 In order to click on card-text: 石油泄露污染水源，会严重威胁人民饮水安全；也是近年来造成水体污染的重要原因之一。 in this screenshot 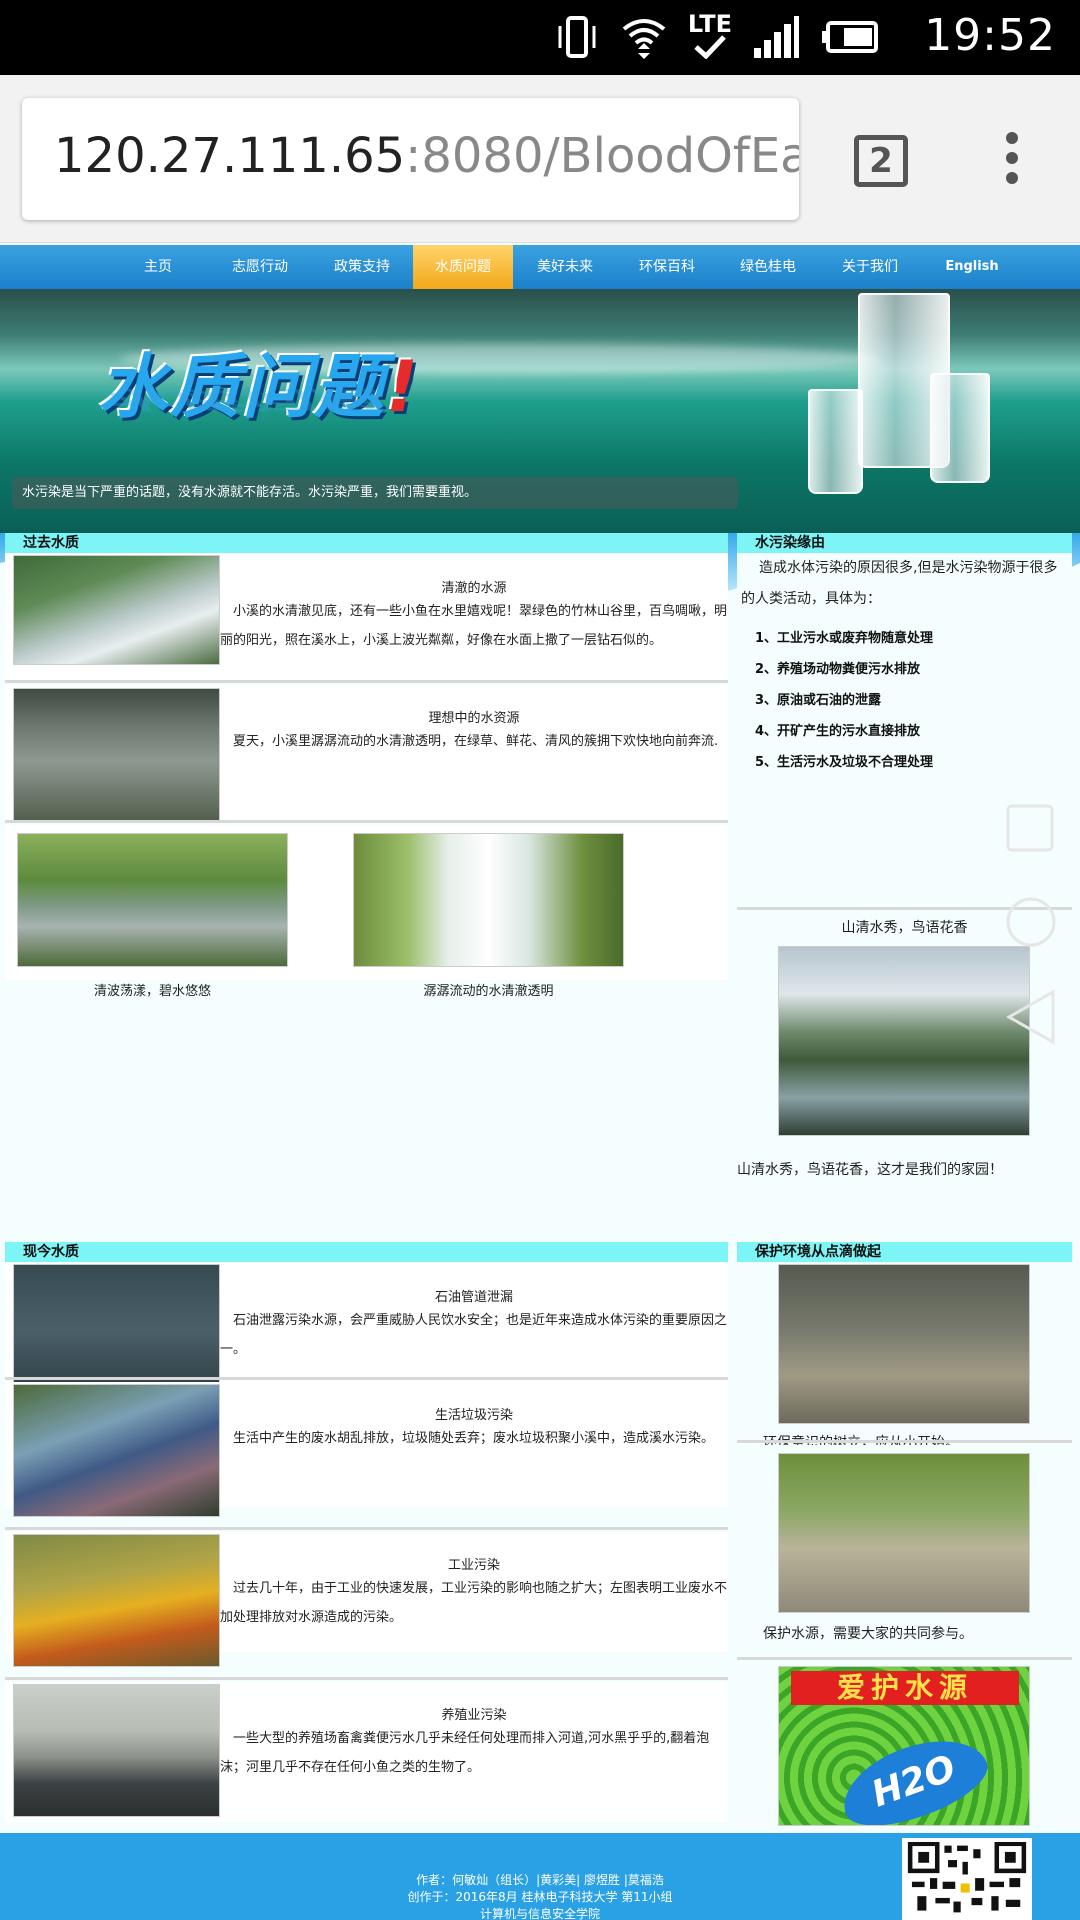, I will do `click(474, 1335)`.